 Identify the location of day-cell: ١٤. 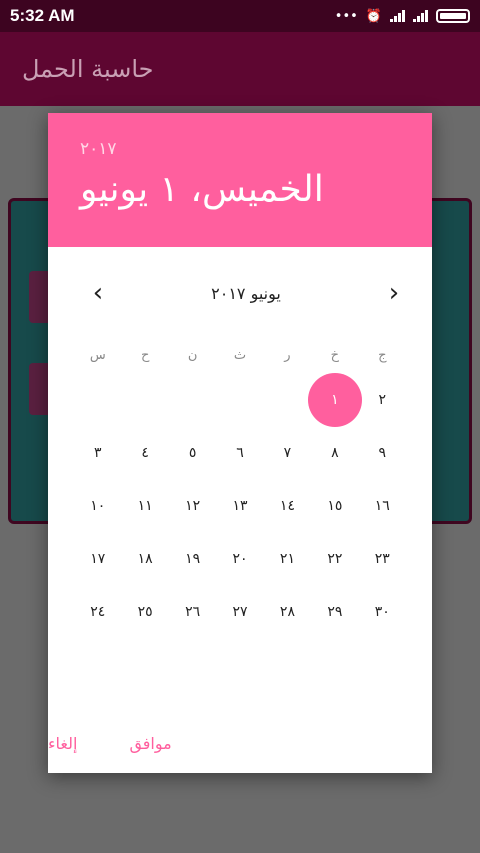
(287, 505).